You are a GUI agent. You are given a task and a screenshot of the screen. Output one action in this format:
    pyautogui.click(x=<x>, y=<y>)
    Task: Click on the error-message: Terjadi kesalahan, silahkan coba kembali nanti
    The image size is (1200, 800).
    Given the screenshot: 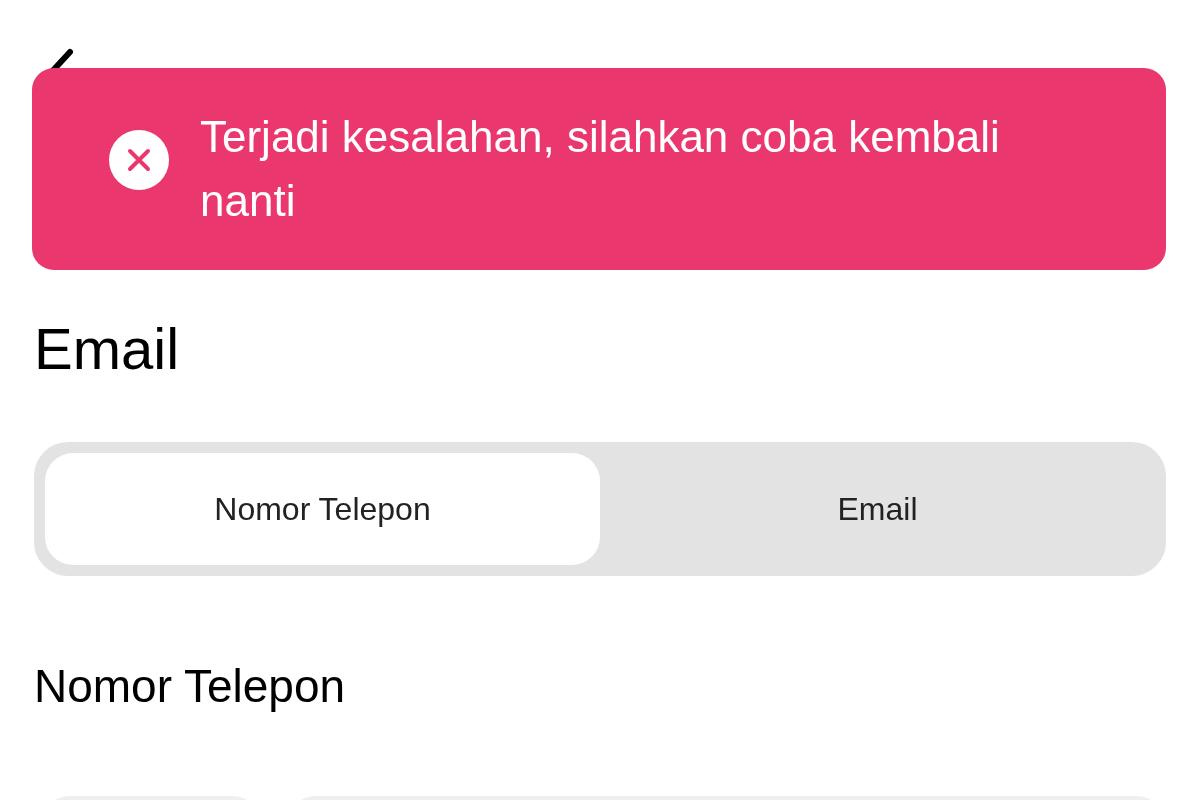 What is the action you would take?
    pyautogui.click(x=600, y=169)
    